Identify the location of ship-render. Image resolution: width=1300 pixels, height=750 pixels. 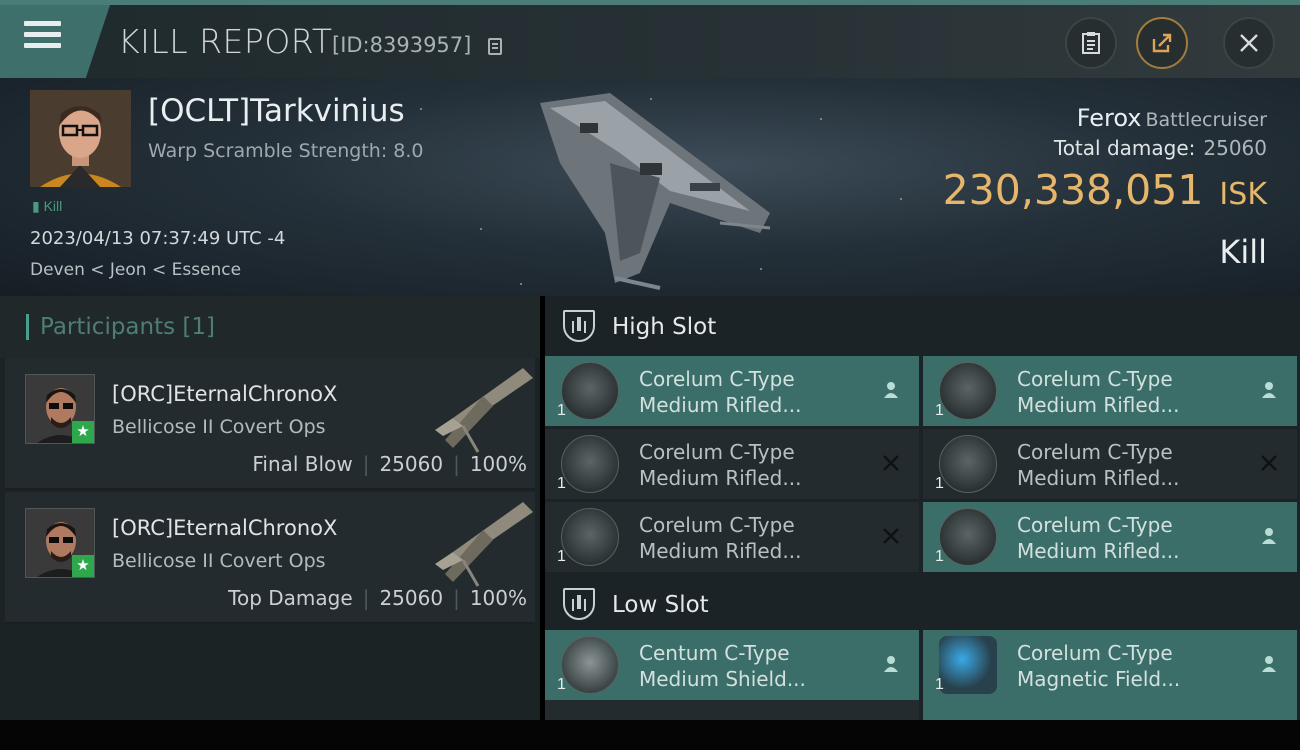
(655, 191).